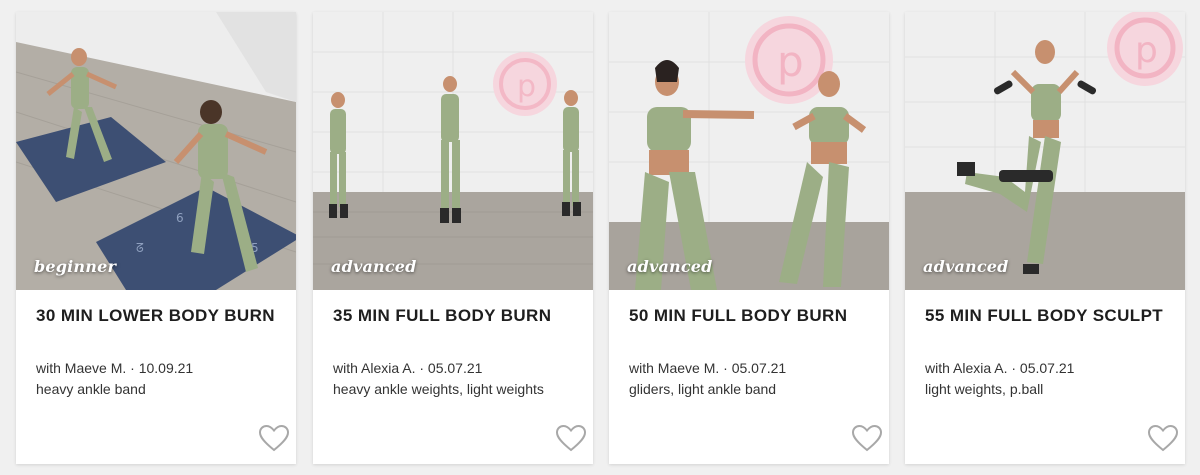 Image resolution: width=1200 pixels, height=475 pixels. What do you see at coordinates (703, 389) in the screenshot?
I see `equipment-list: gliders, light ankle band` at bounding box center [703, 389].